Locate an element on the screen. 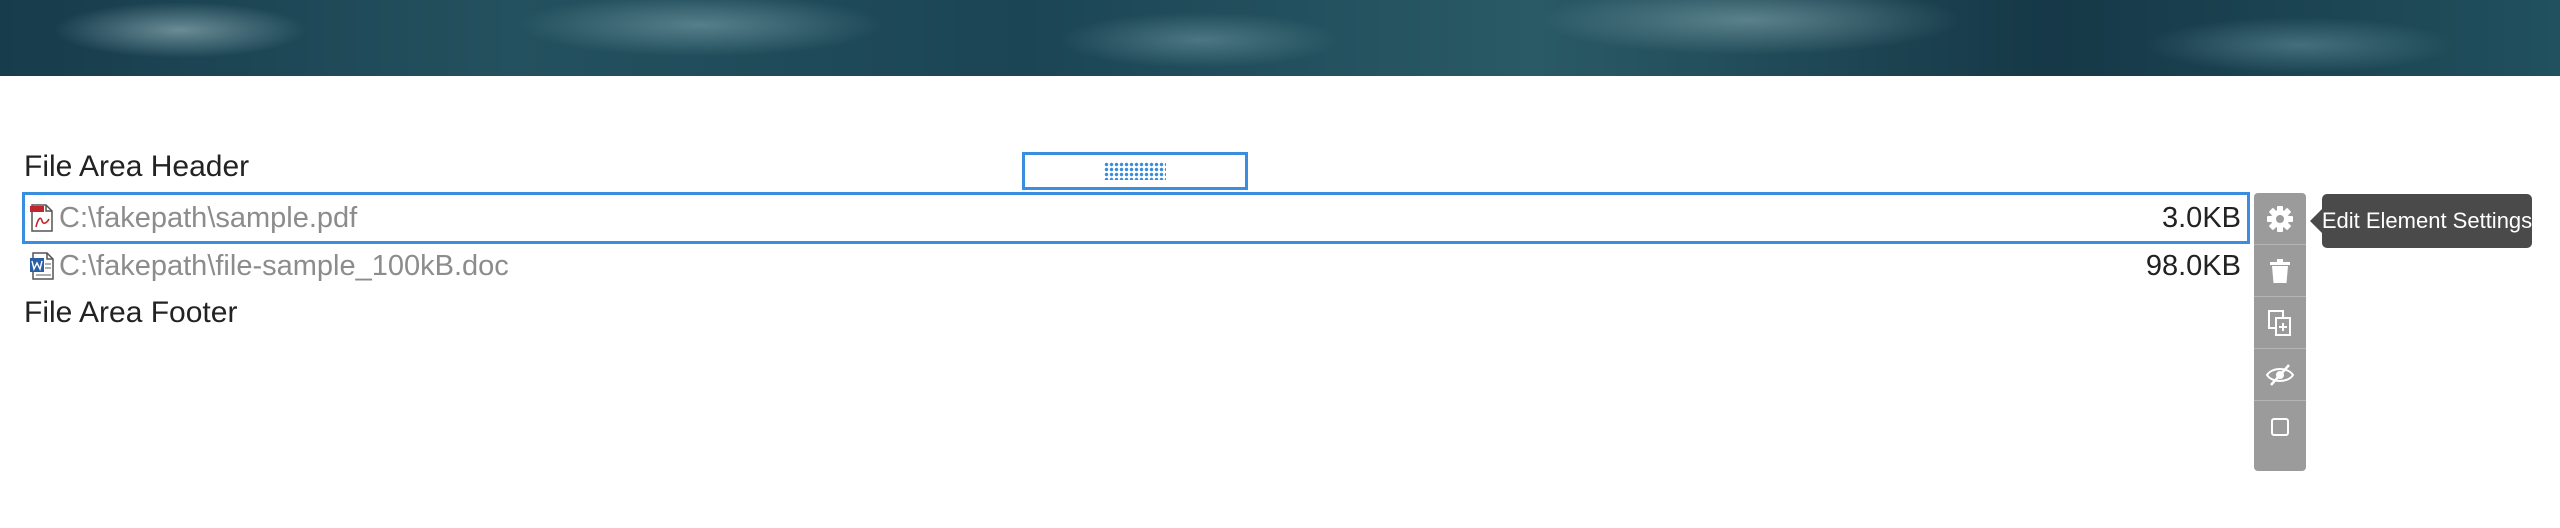 The width and height of the screenshot is (2560, 528). trash-icon is located at coordinates (2280, 271).